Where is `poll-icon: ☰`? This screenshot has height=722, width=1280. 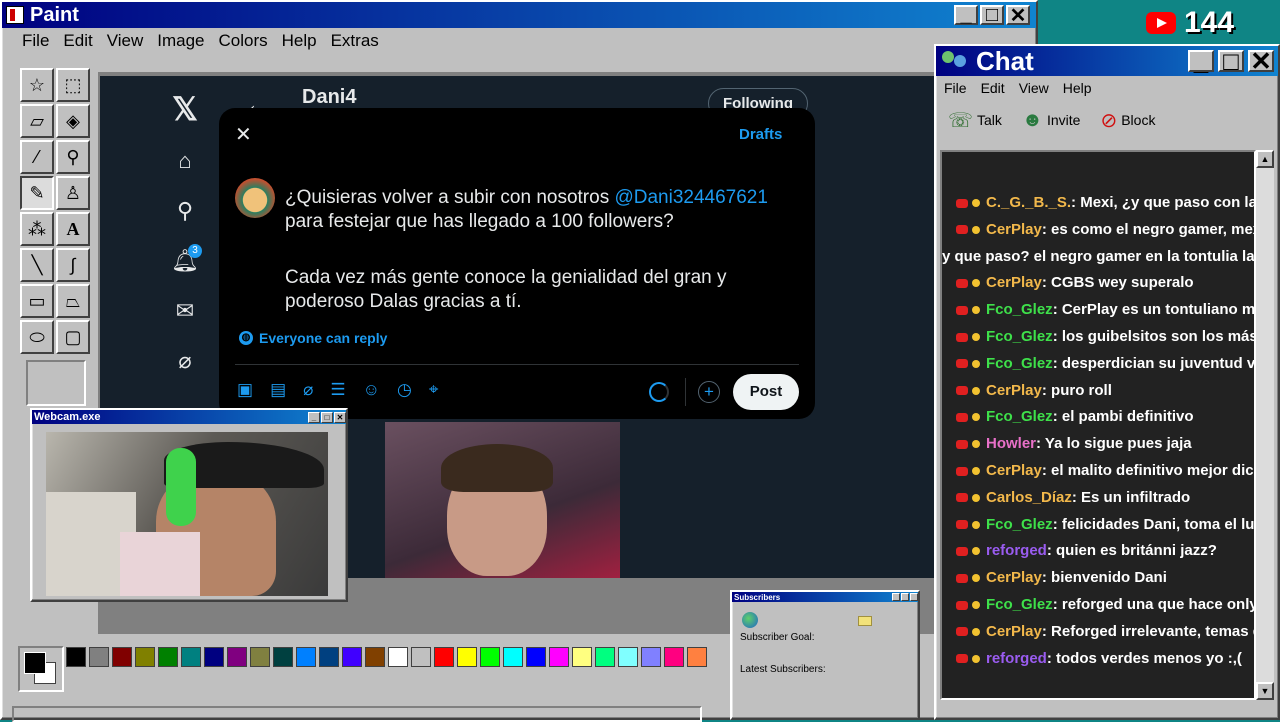 poll-icon: ☰ is located at coordinates (337, 390).